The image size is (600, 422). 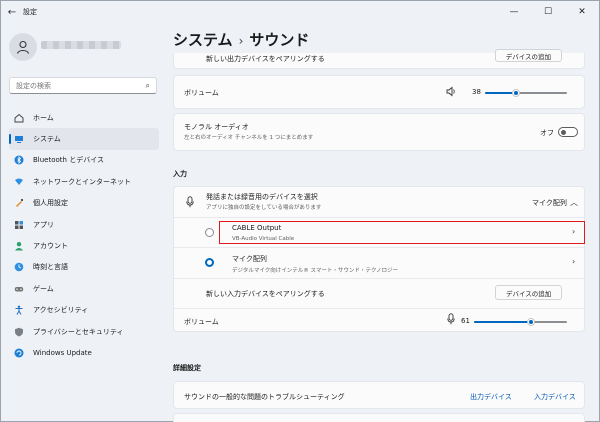 I want to click on gaming-icon, so click(x=19, y=289).